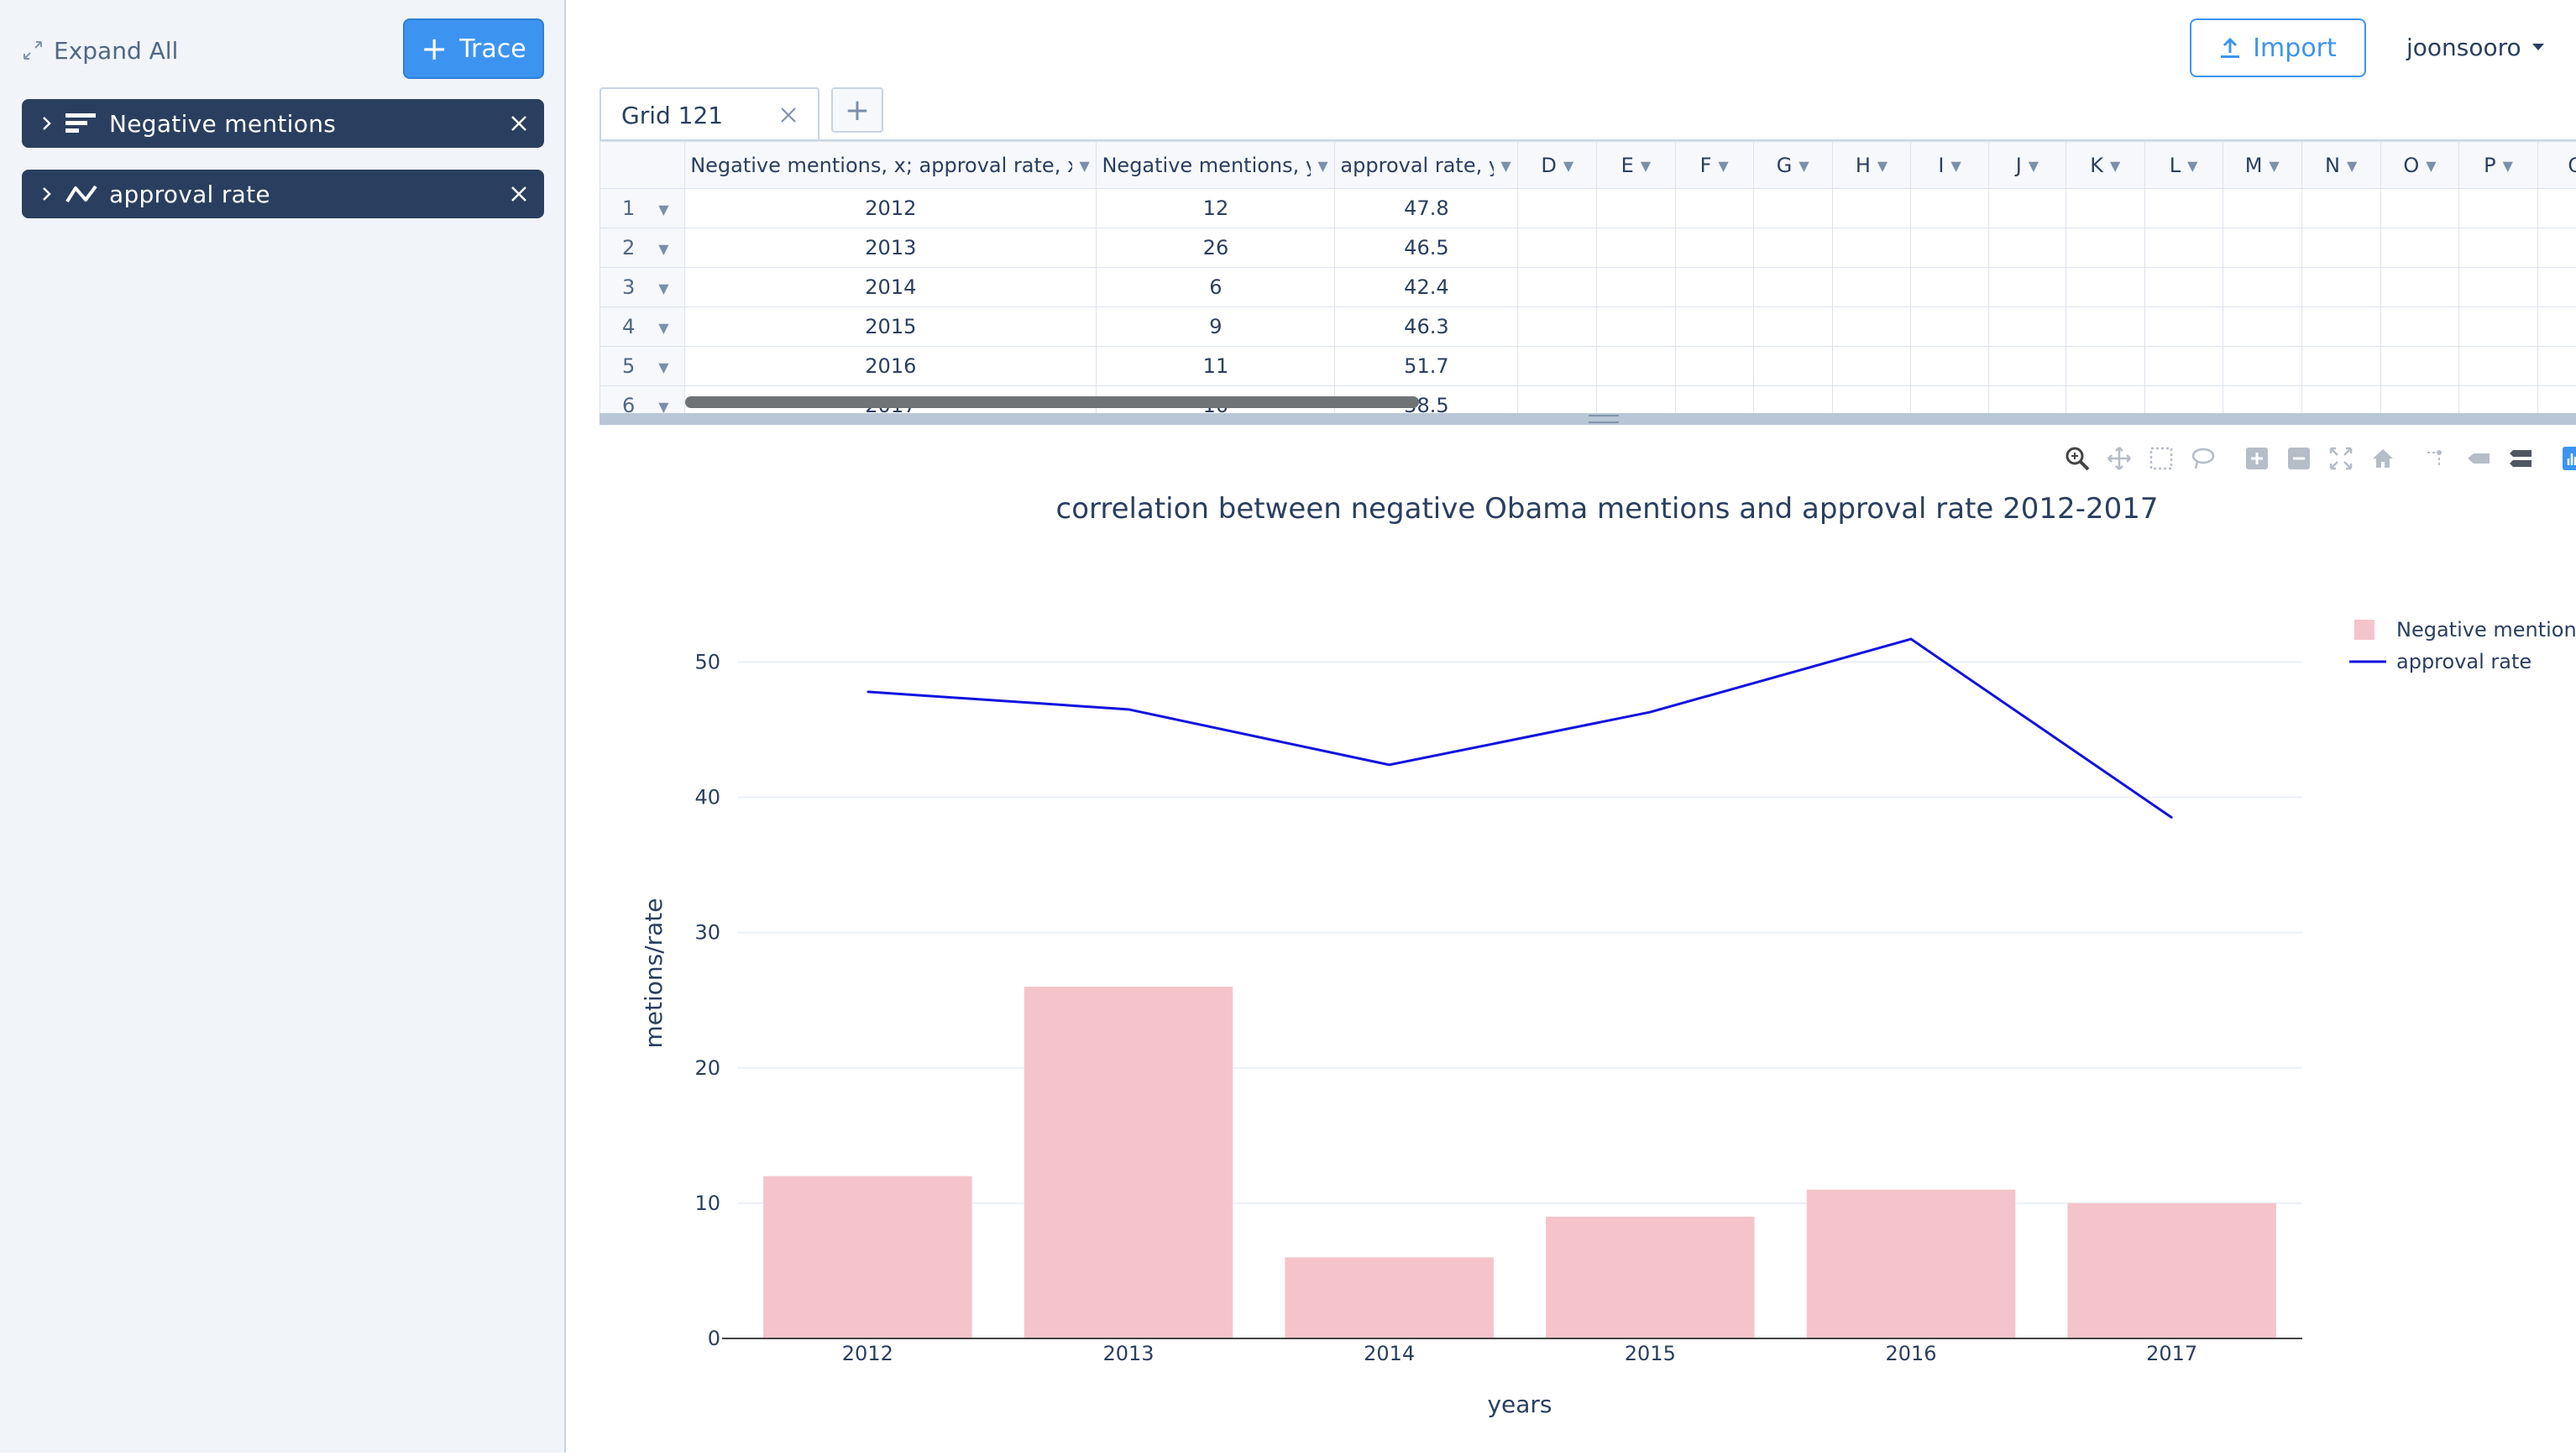  I want to click on table-row: 3▼2014642.4, so click(1588, 287).